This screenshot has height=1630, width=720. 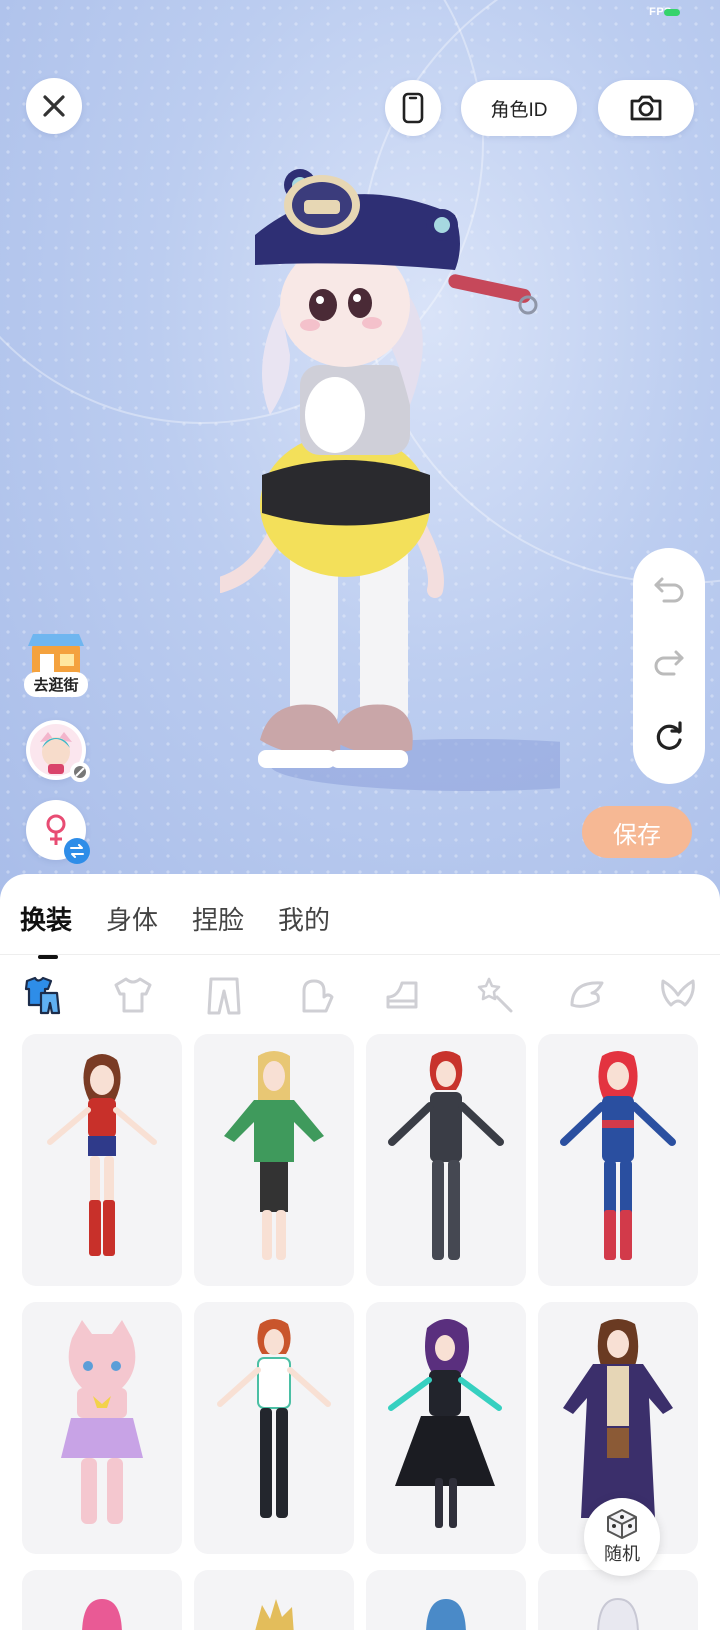 I want to click on tab-bar: 换装 身体 捏脸 我的, so click(x=175, y=929).